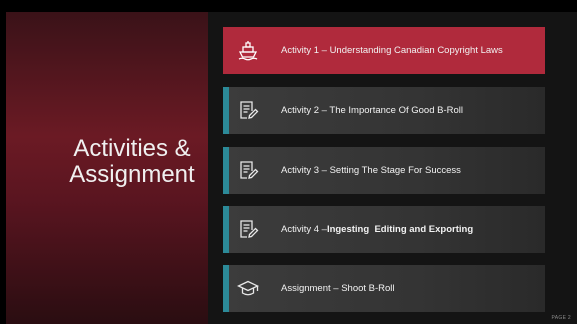 The height and width of the screenshot is (324, 577). Describe the element at coordinates (132, 174) in the screenshot. I see `title-line-2: Assignment` at that location.